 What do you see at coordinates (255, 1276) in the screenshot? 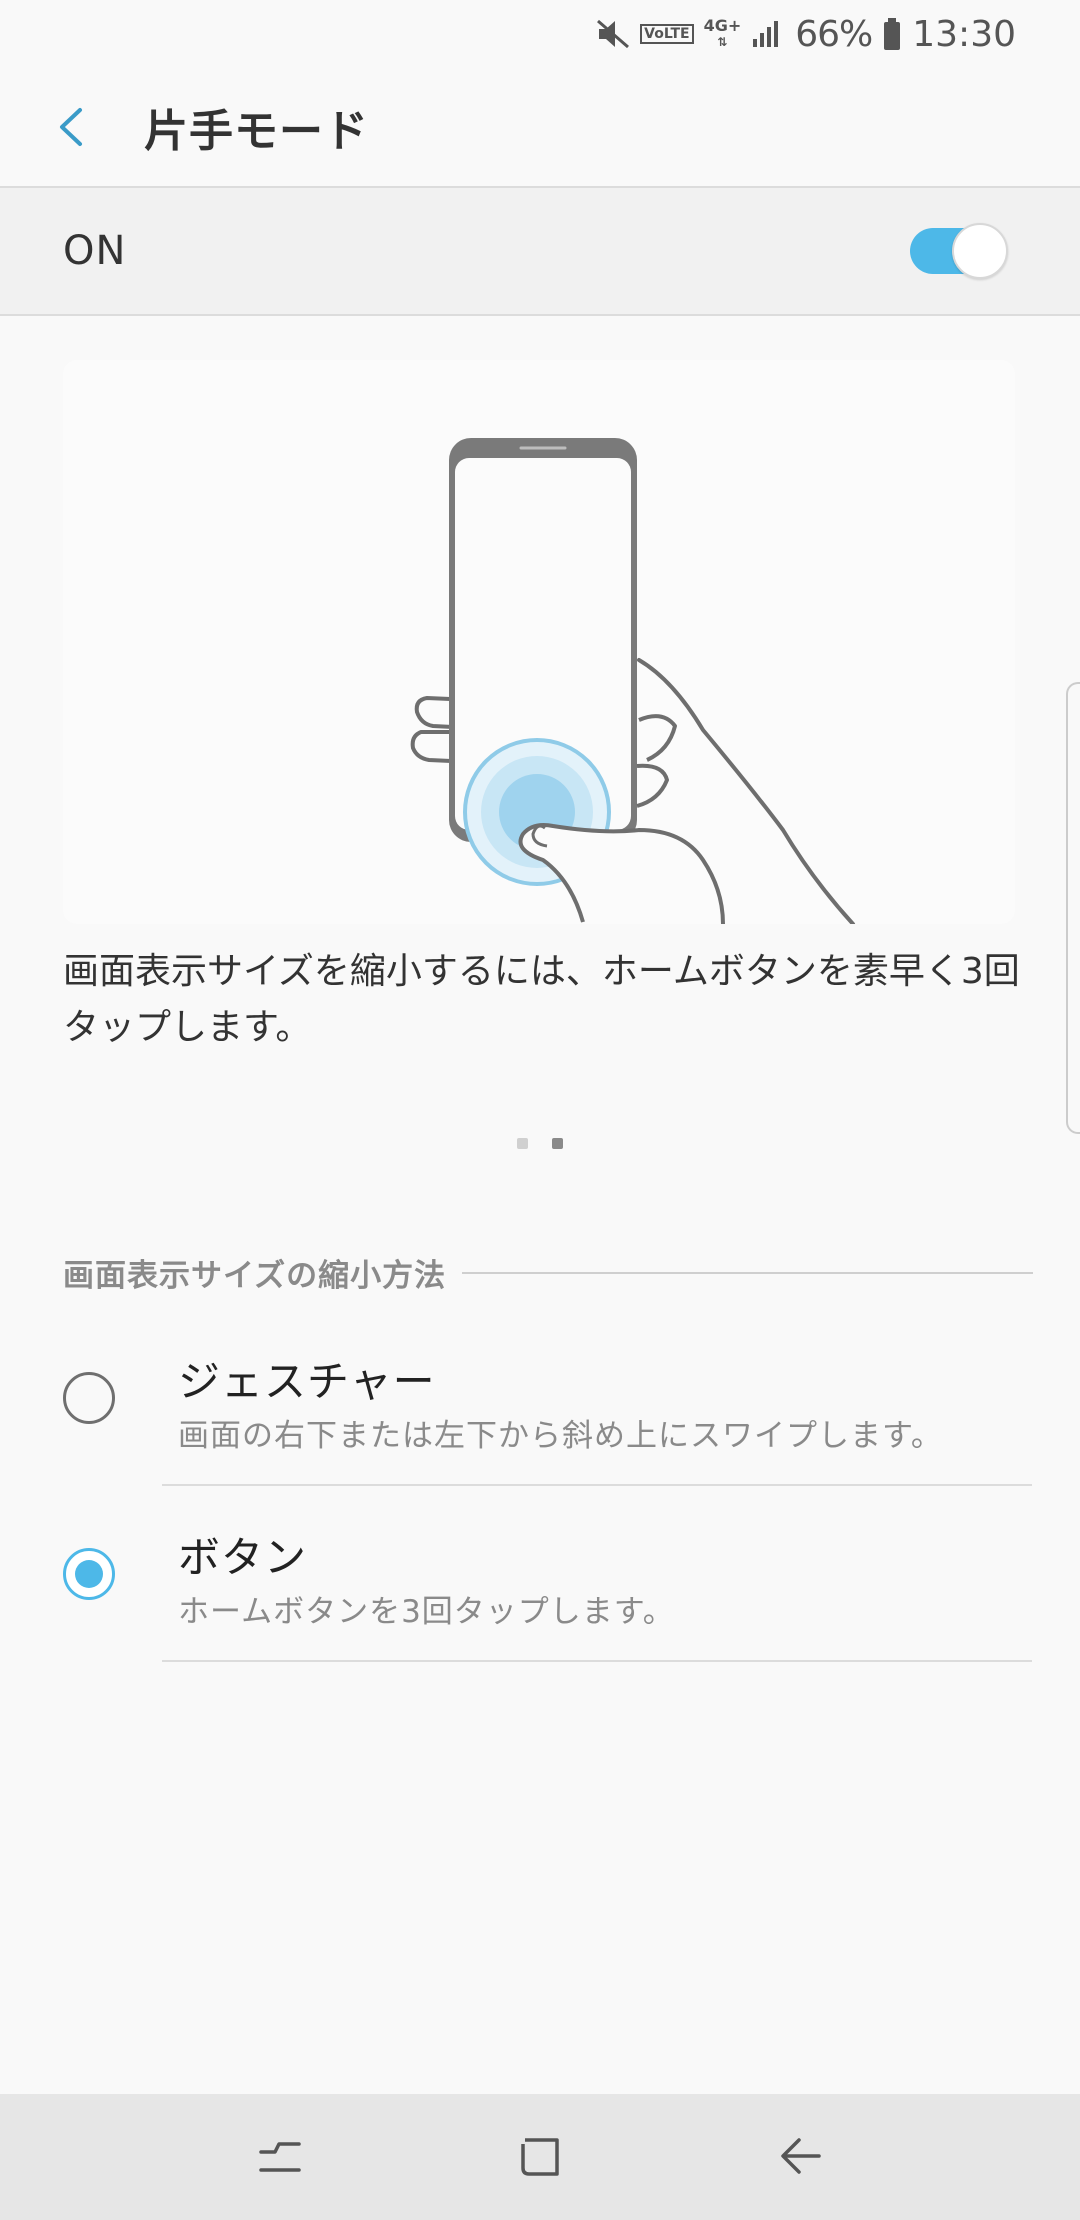
I see `section-title: 画面表示サイズの縮小方法` at bounding box center [255, 1276].